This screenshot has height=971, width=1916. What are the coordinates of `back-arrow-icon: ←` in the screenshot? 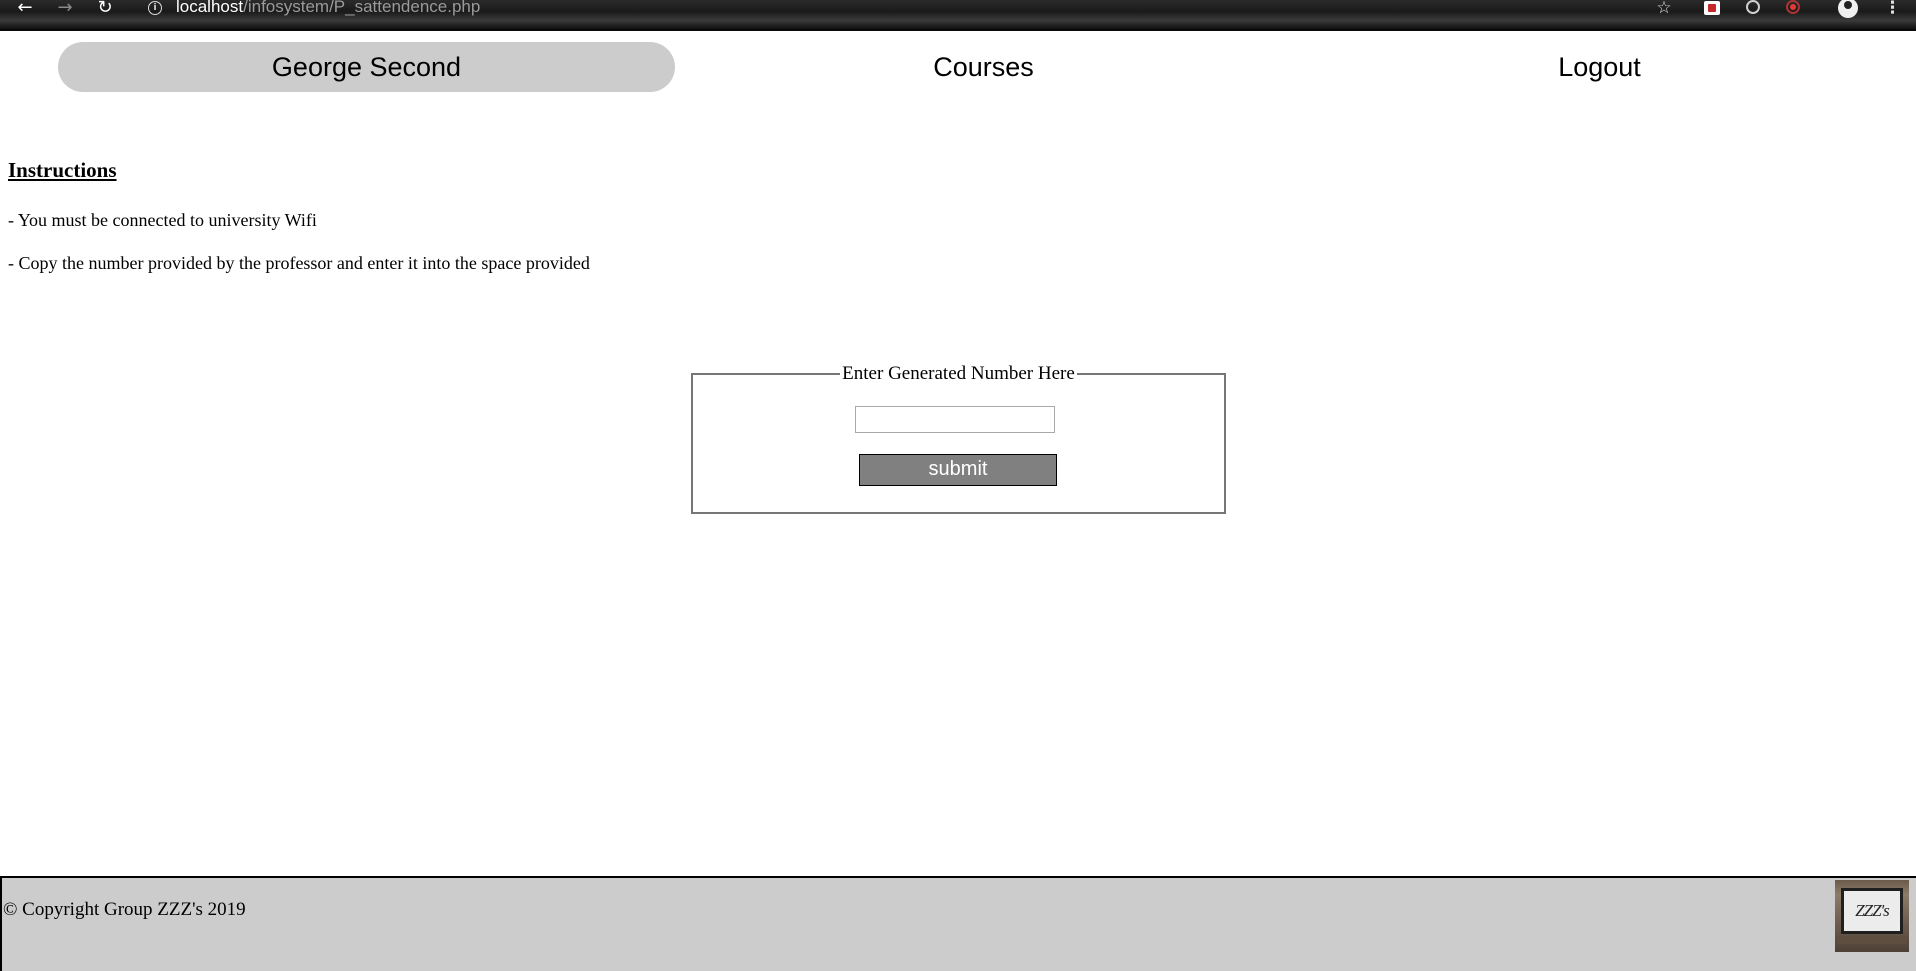 It's located at (25, 9).